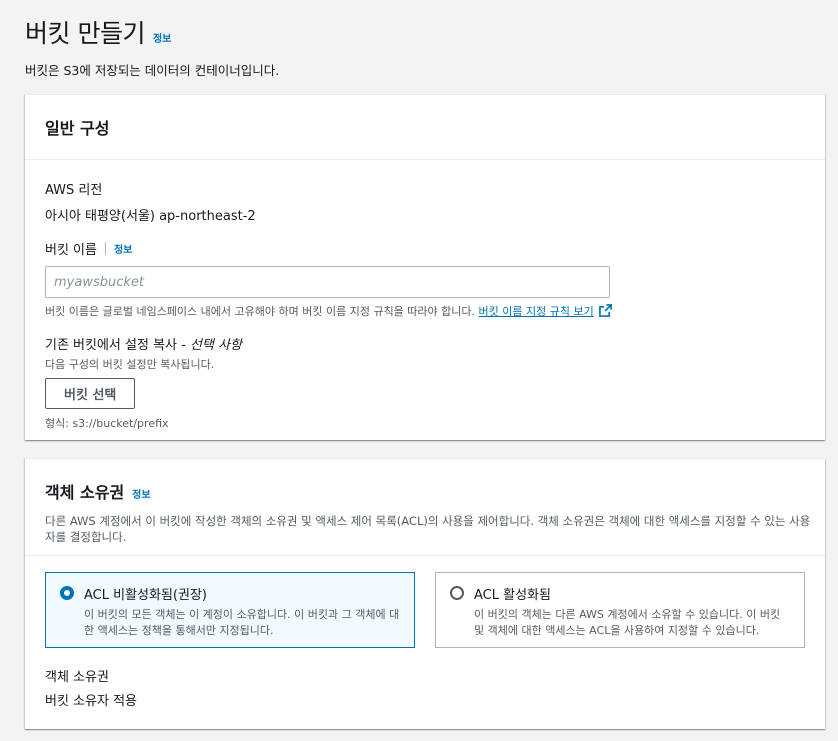  What do you see at coordinates (105, 248) in the screenshot?
I see `label-divider` at bounding box center [105, 248].